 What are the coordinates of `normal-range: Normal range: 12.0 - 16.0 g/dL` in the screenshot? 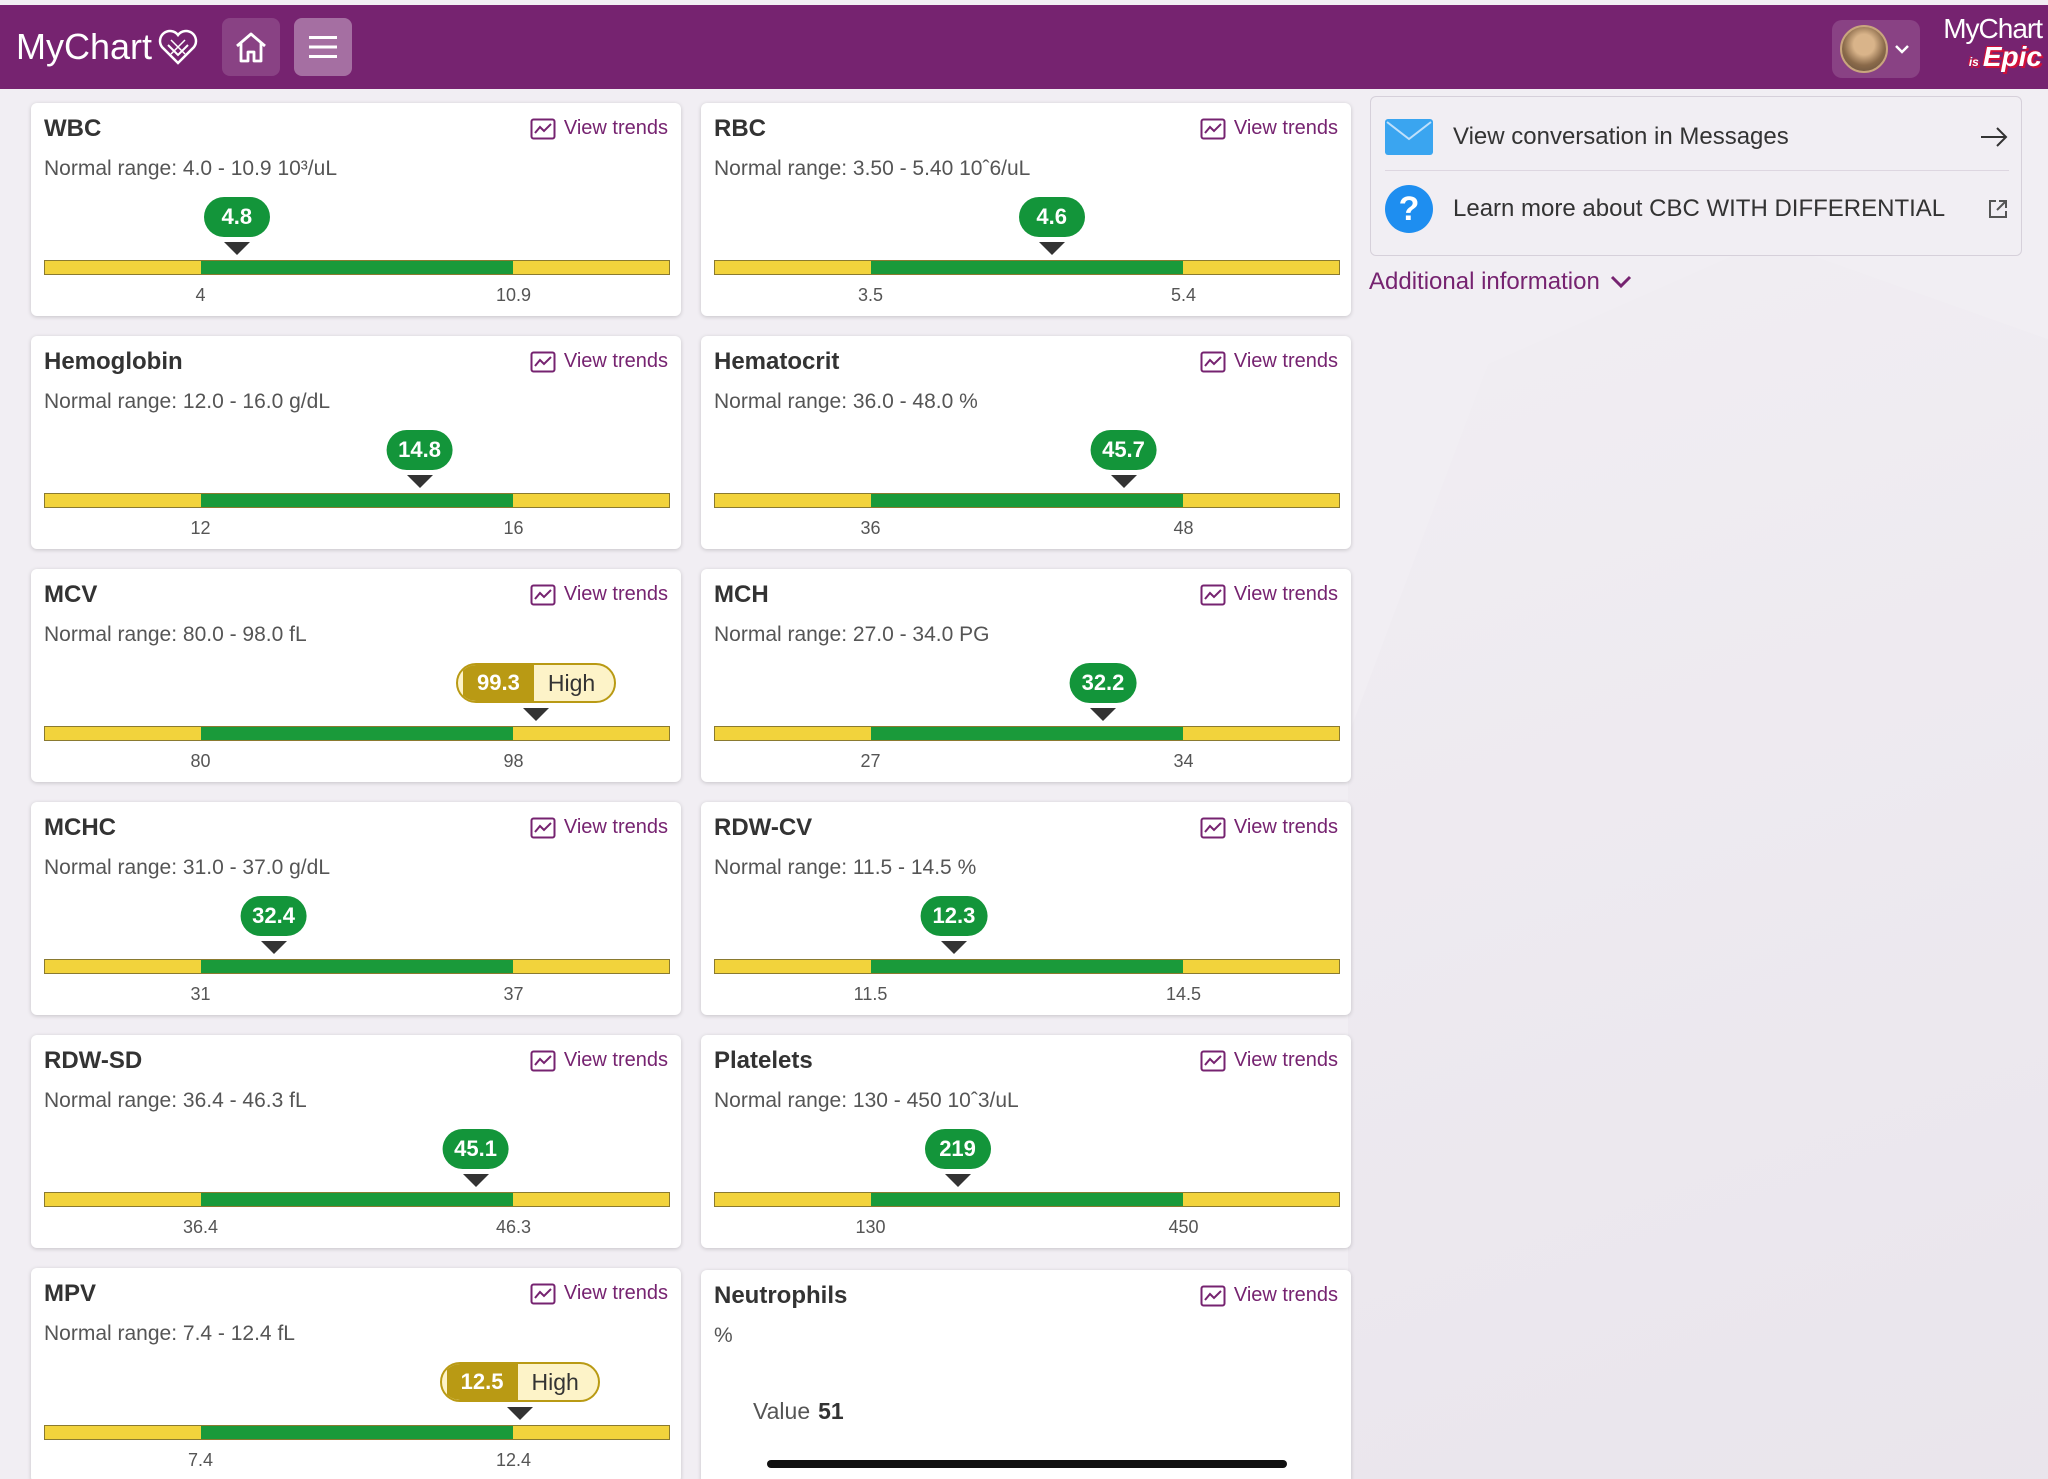 It's located at (187, 401).